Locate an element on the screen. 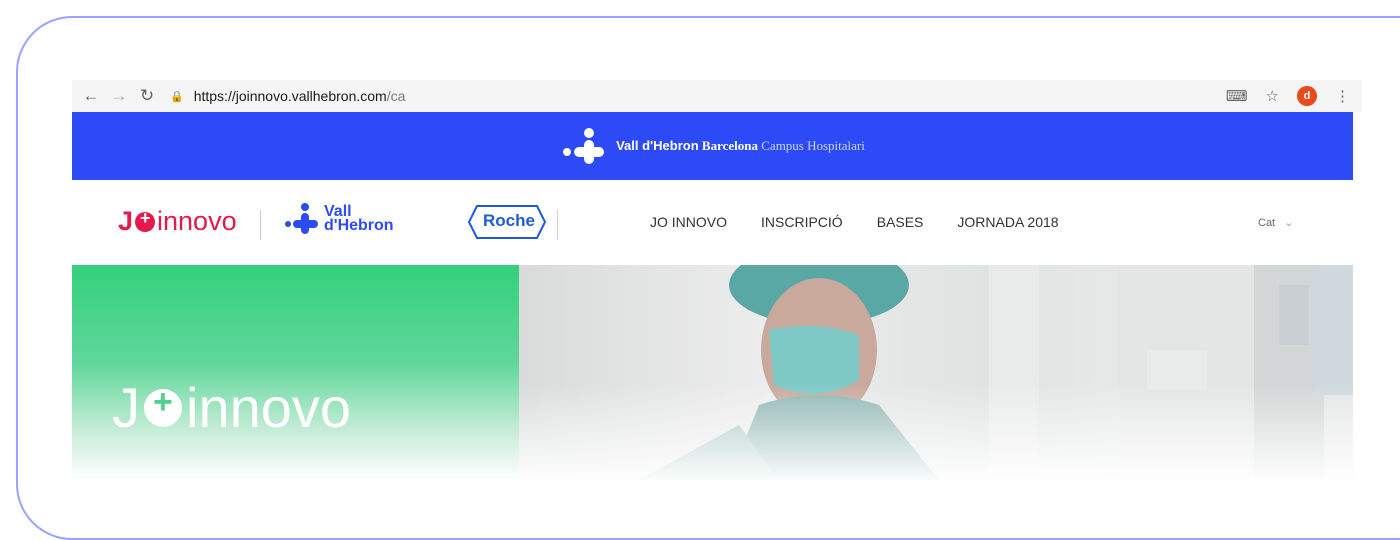 The width and height of the screenshot is (1400, 540). hero-logo-suffix: innovo is located at coordinates (269, 407).